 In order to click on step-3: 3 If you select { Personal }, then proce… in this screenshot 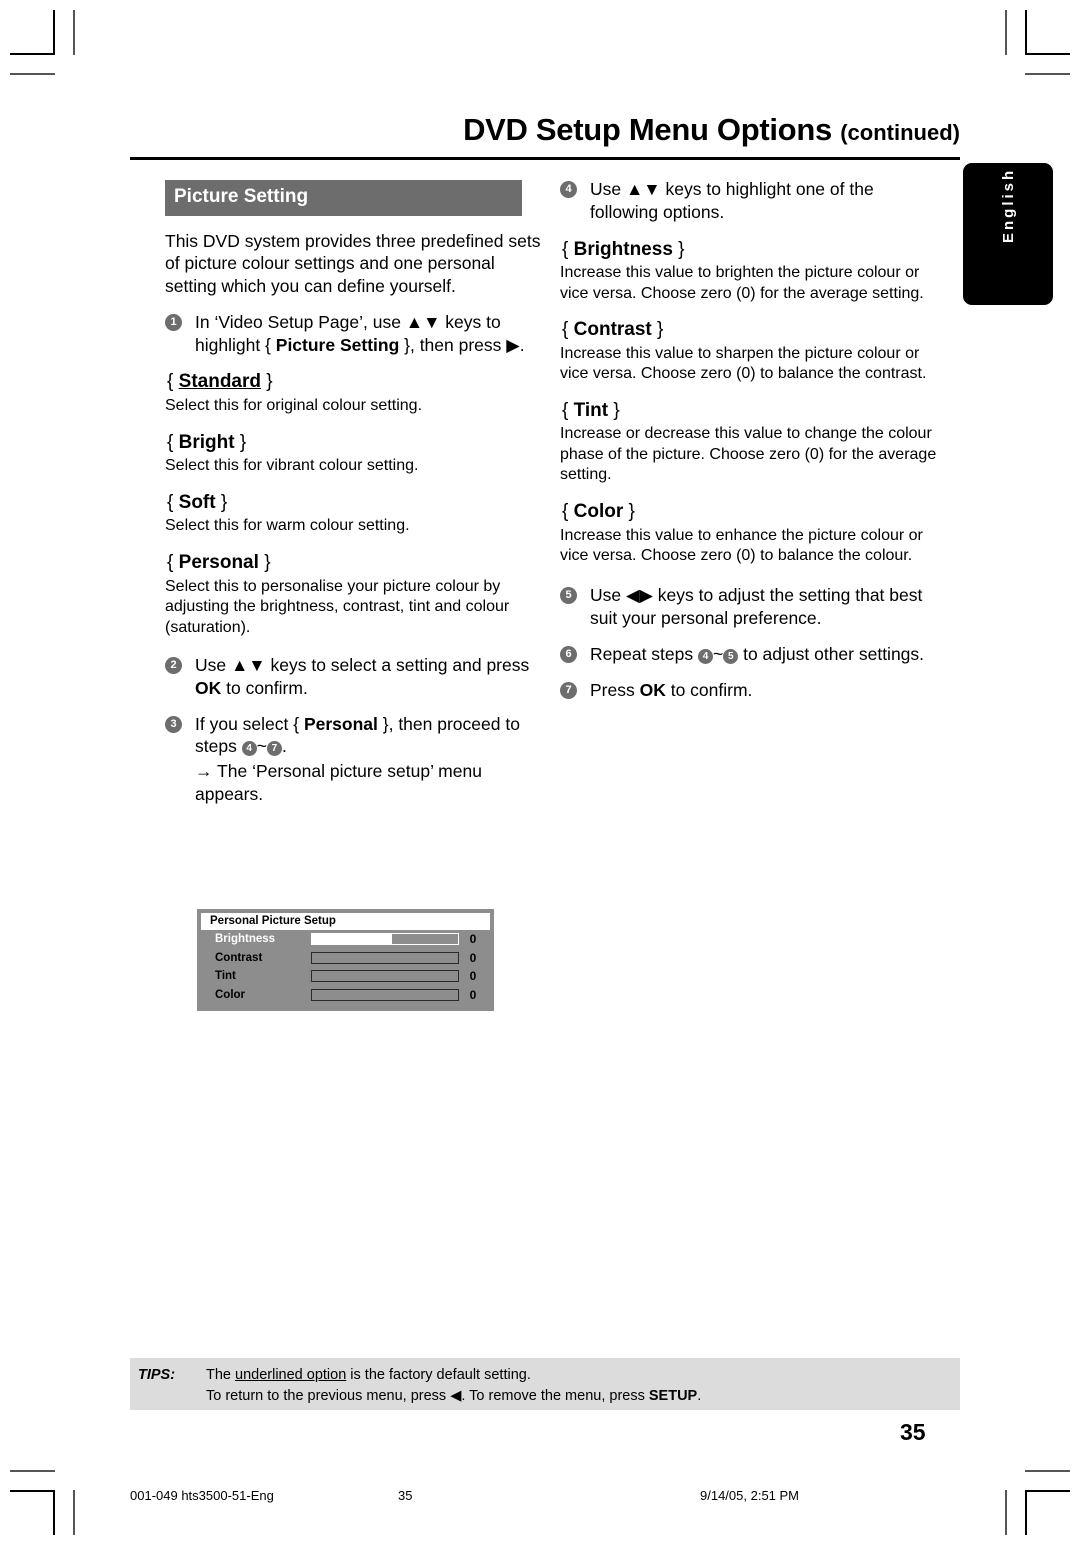, I will do `click(357, 759)`.